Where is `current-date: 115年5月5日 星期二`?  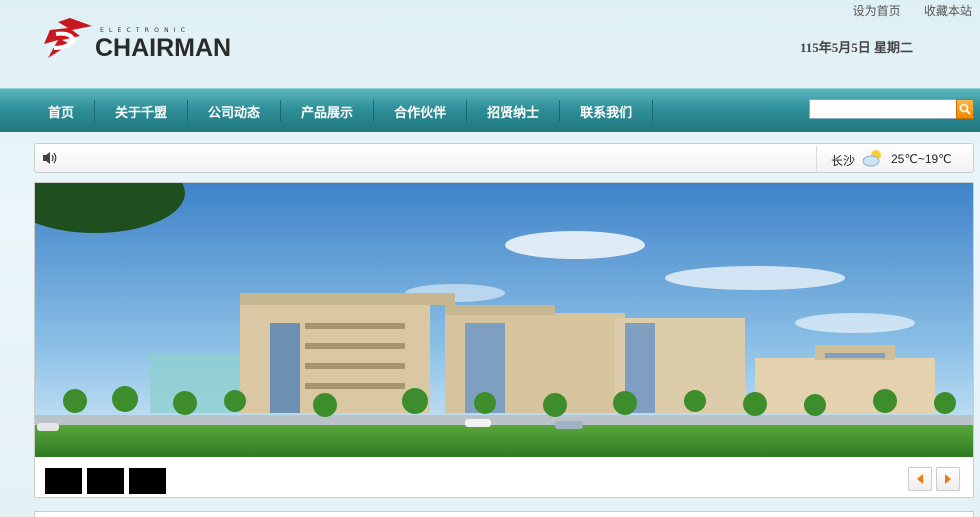
current-date: 115年5月5日 星期二 is located at coordinates (857, 47).